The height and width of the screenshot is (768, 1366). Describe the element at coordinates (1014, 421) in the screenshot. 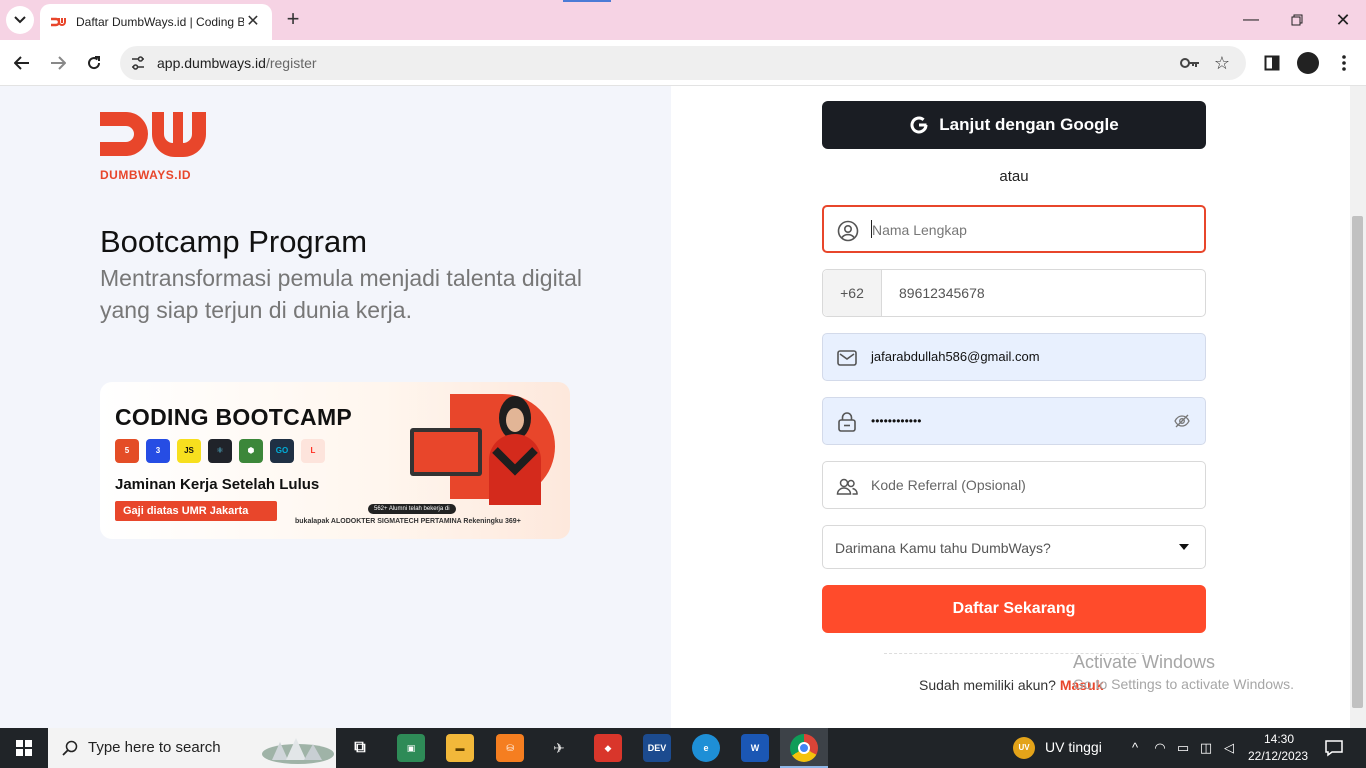

I see `password-input: ••••••••••••` at that location.